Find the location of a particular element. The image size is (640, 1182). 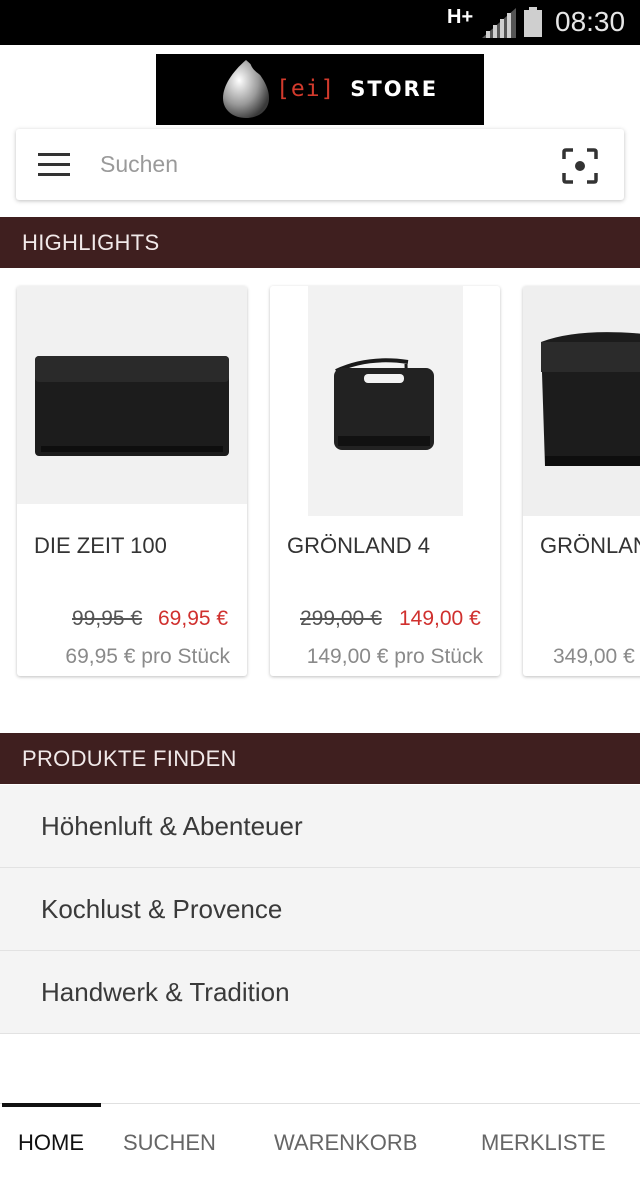

logo-bracket-text: [ei] is located at coordinates (306, 89).